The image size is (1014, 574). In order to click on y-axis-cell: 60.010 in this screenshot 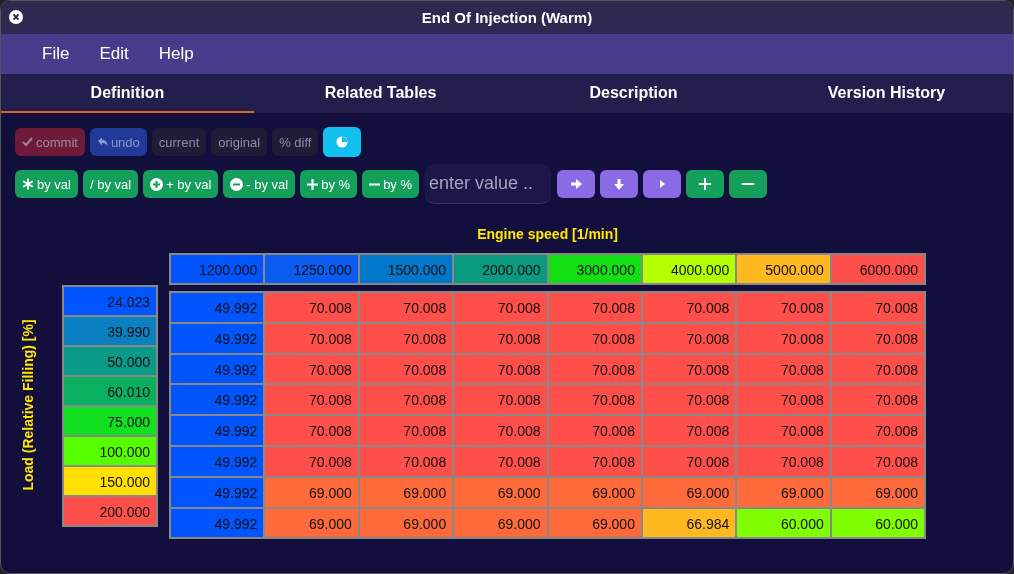, I will do `click(110, 391)`.